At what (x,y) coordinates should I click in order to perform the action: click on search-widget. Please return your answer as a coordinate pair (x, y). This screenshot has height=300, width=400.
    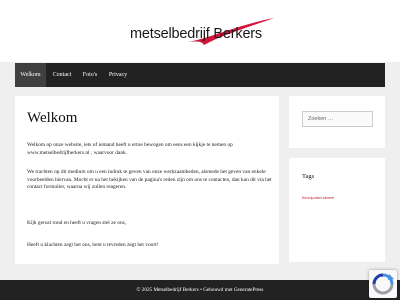
    Looking at the image, I should click on (337, 122).